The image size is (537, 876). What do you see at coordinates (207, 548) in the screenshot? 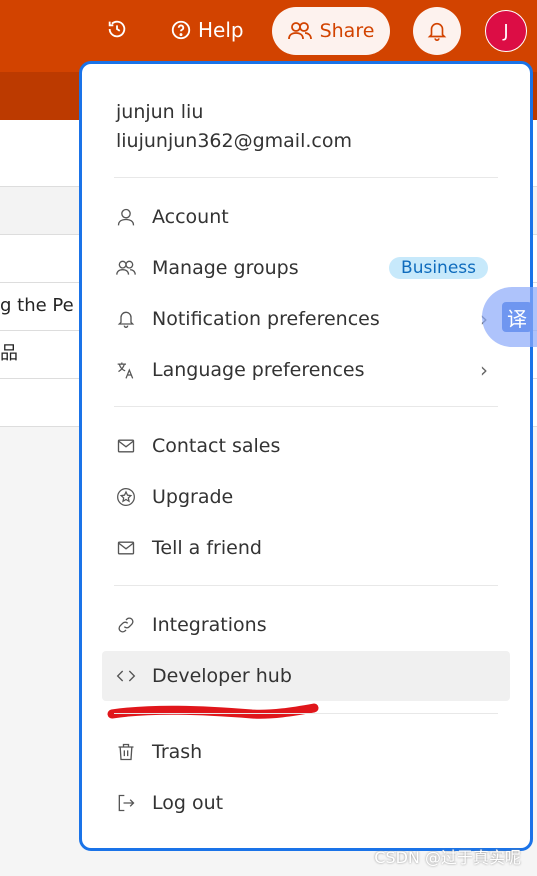
I see `menu-item-label: Tell a friend` at bounding box center [207, 548].